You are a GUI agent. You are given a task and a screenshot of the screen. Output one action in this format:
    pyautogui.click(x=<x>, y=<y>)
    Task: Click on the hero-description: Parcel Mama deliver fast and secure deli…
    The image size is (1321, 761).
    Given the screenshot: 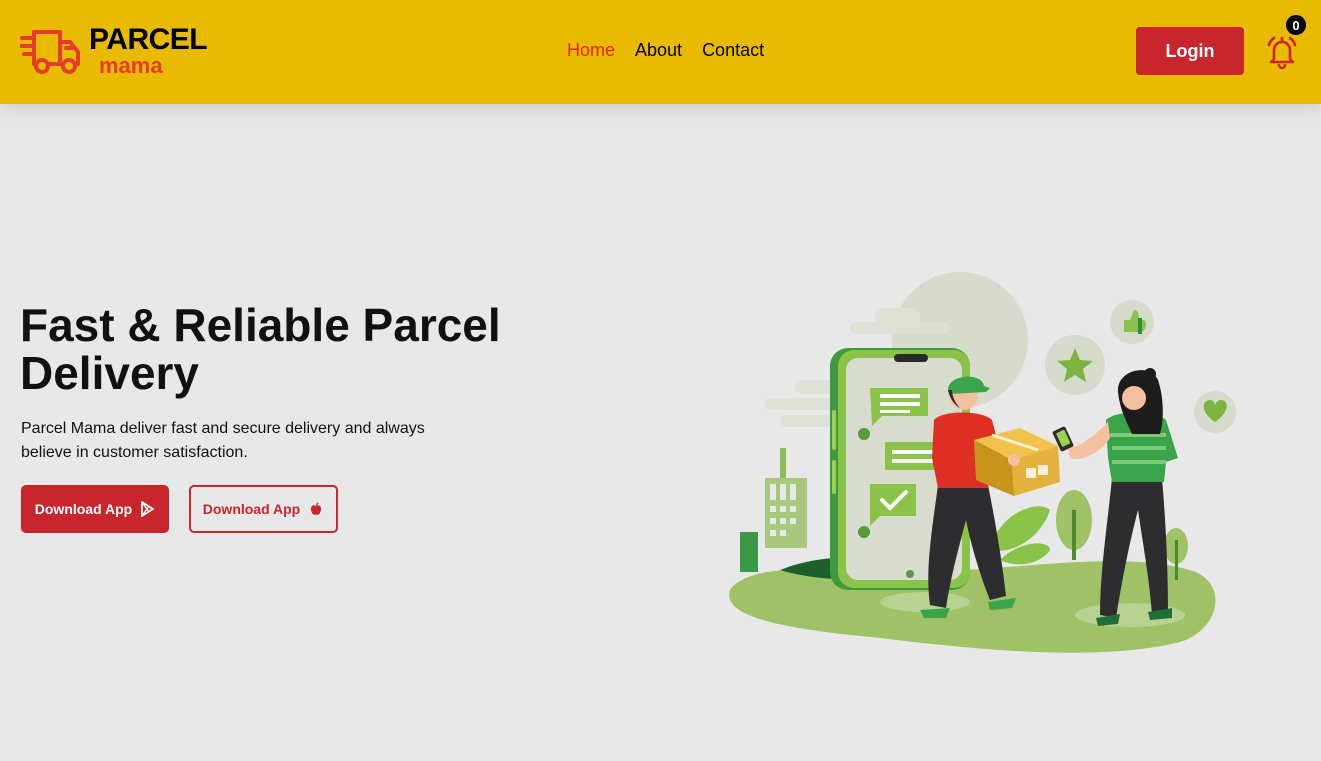 What is the action you would take?
    pyautogui.click(x=223, y=440)
    